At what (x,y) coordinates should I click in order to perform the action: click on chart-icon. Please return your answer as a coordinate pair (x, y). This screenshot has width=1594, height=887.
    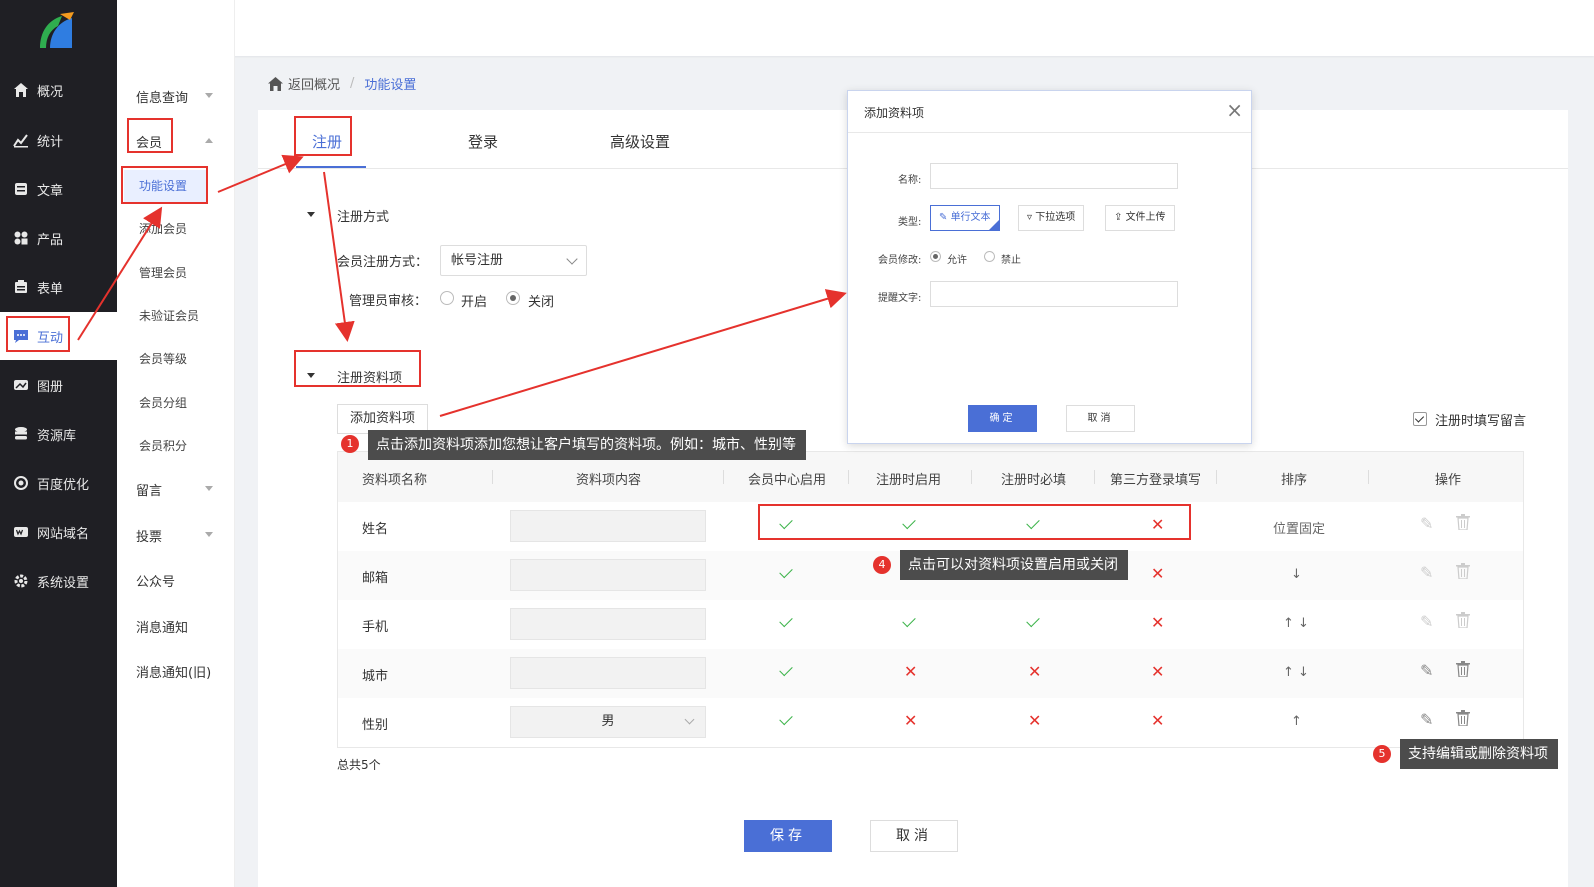
    Looking at the image, I should click on (21, 140).